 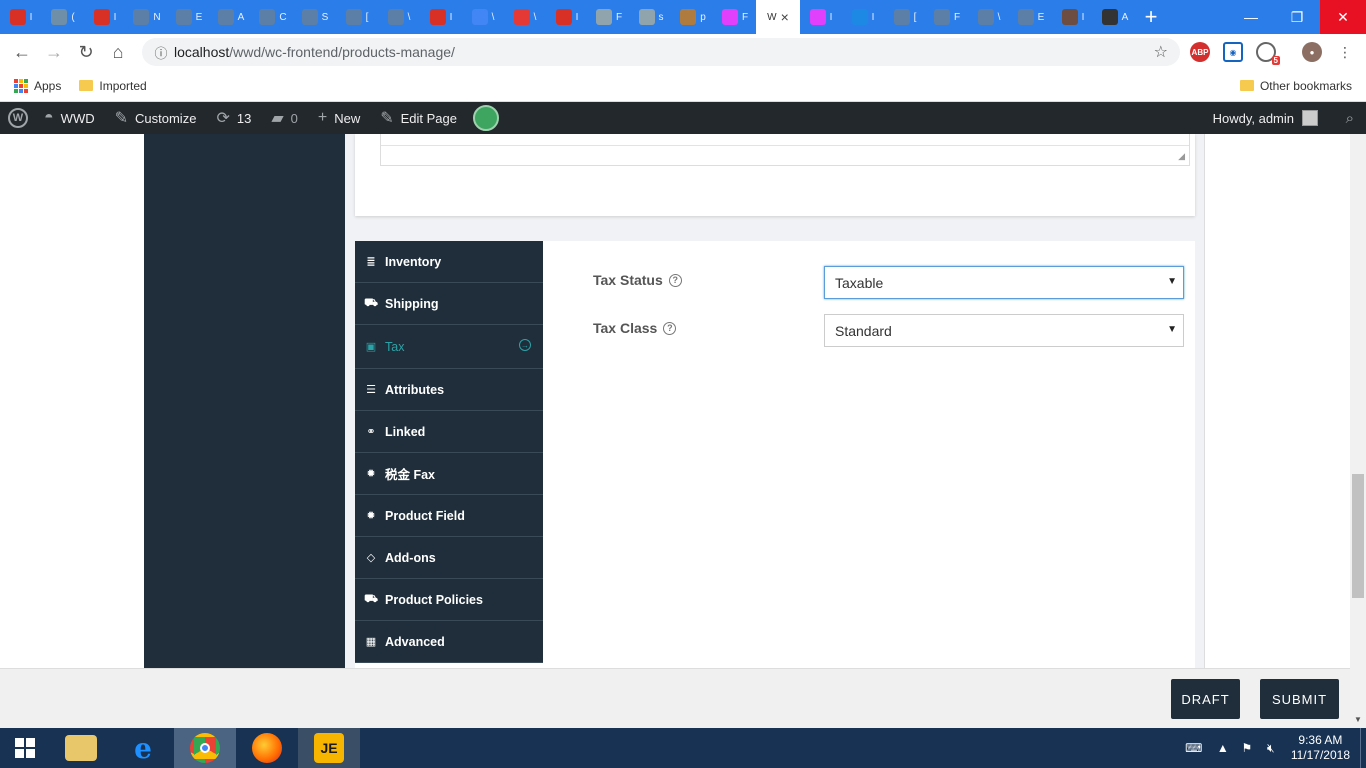 What do you see at coordinates (449, 516) in the screenshot?
I see `tab-product-field: ✹ Product Field` at bounding box center [449, 516].